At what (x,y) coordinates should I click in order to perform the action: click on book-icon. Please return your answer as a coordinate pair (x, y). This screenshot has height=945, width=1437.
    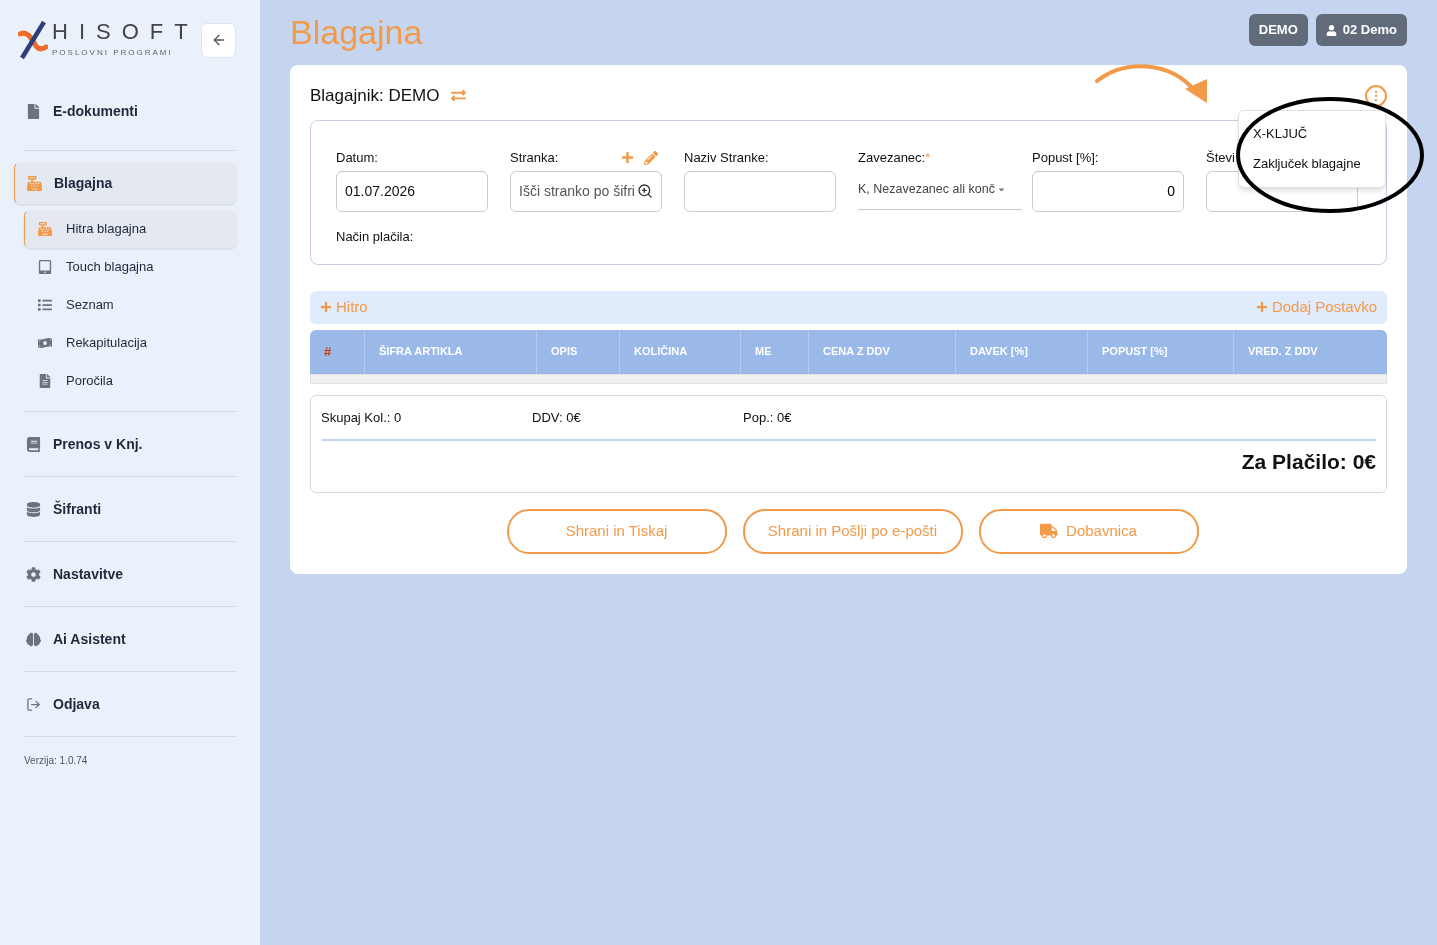
    Looking at the image, I should click on (33, 444).